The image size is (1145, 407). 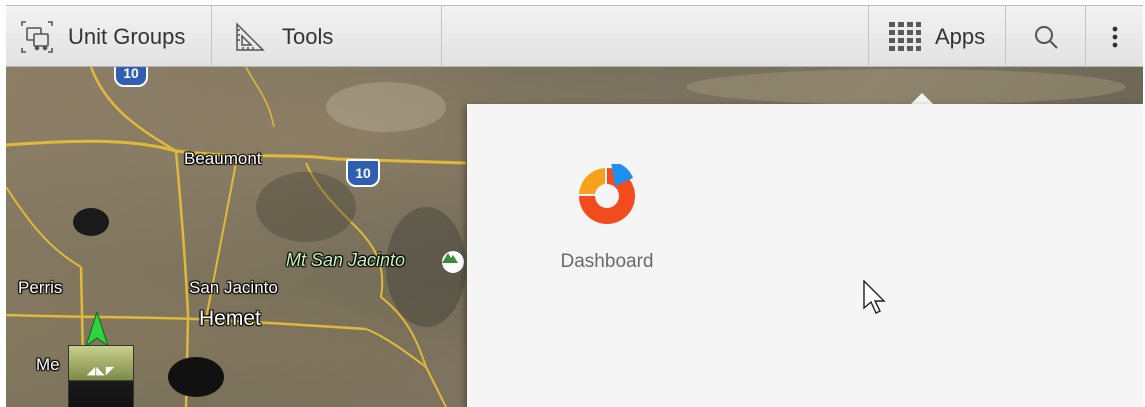 What do you see at coordinates (308, 36) in the screenshot?
I see `tools-label: Tools` at bounding box center [308, 36].